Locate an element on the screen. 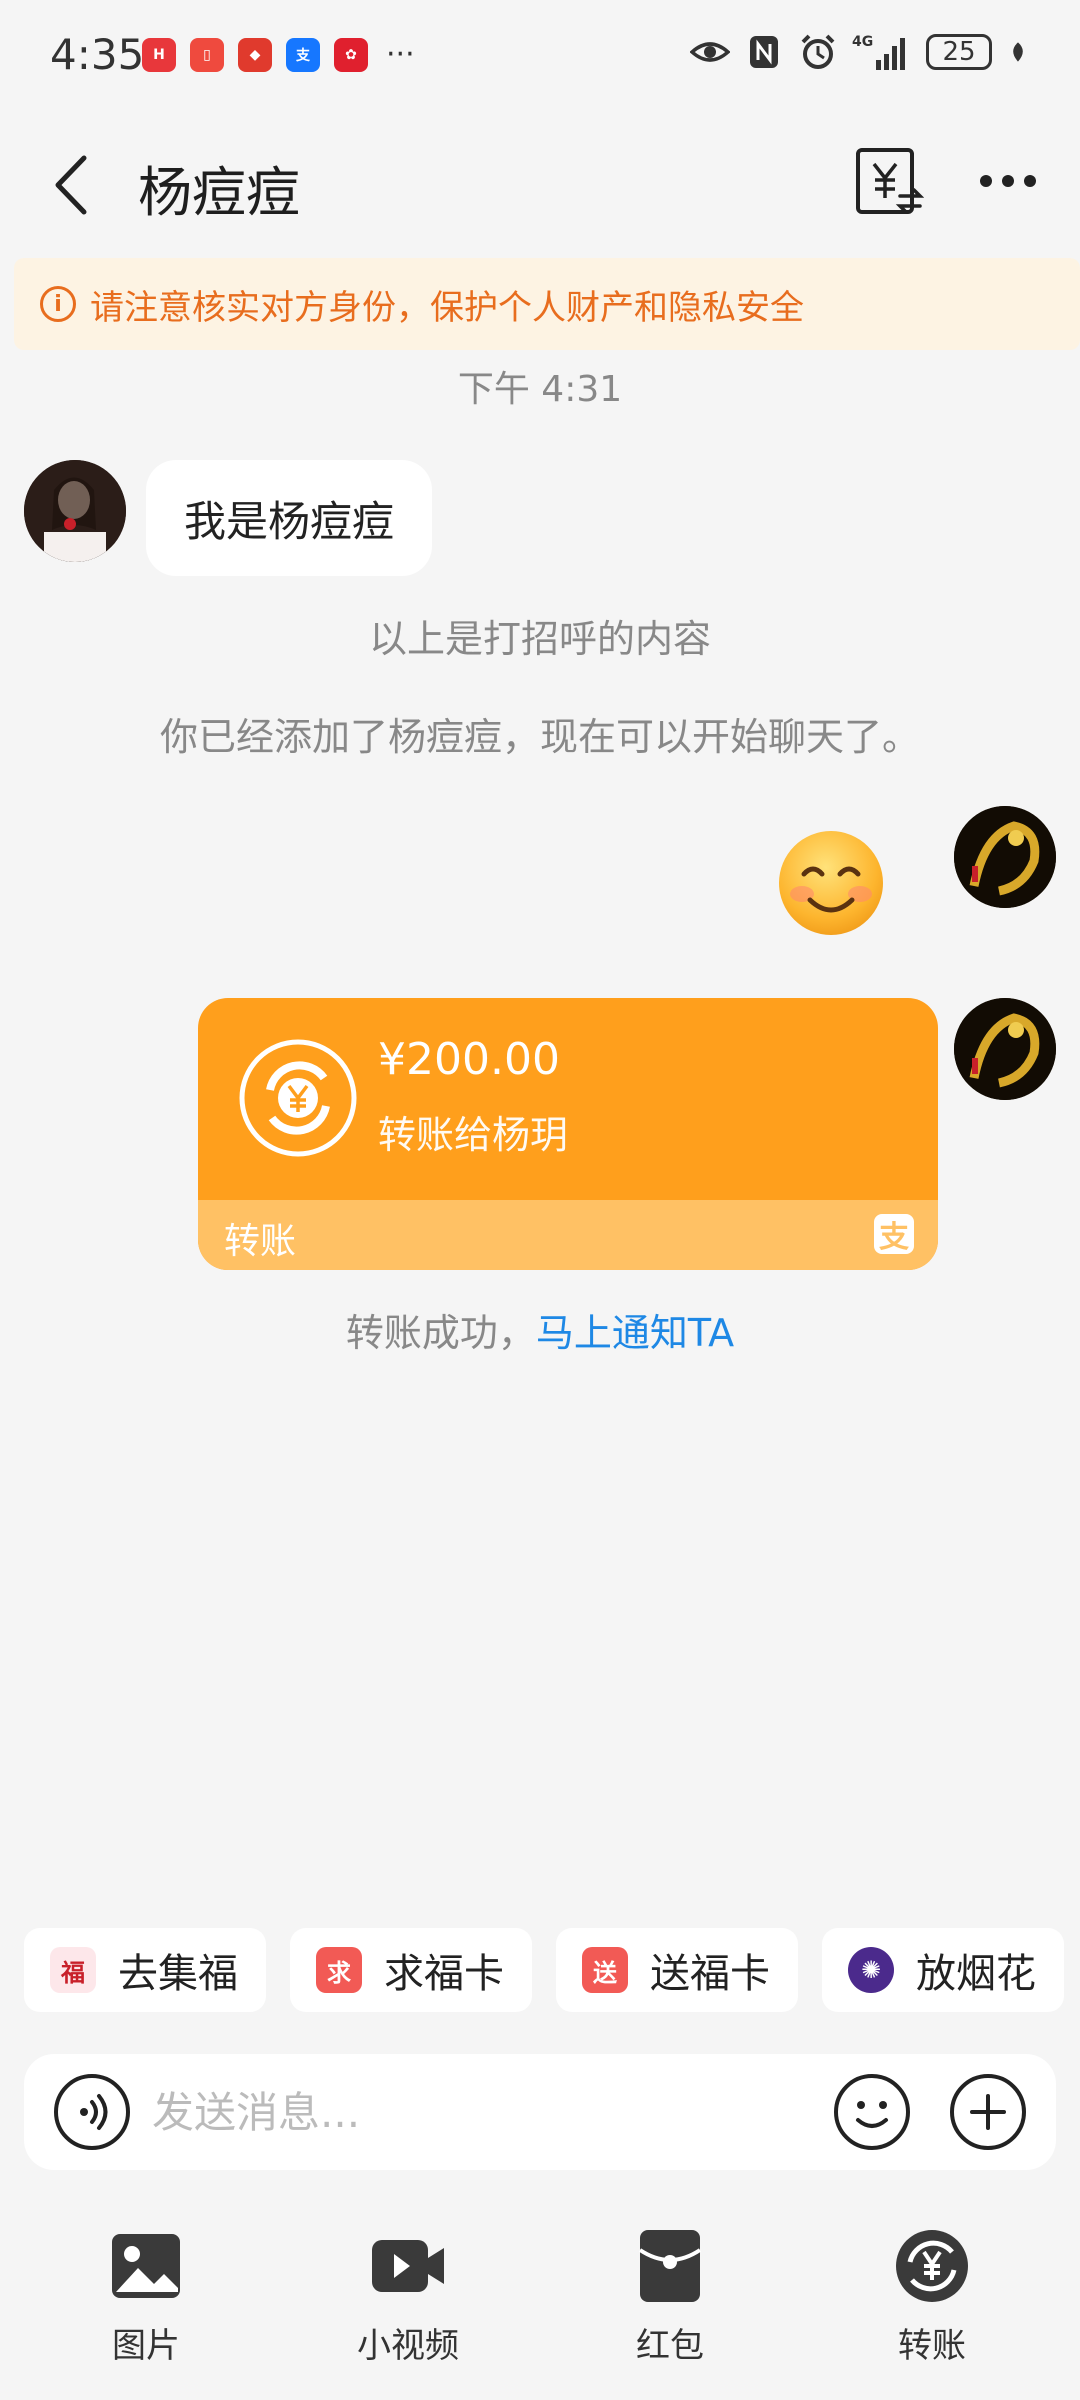 The height and width of the screenshot is (2400, 1080). quick-action-label: 求福卡 is located at coordinates (444, 1974).